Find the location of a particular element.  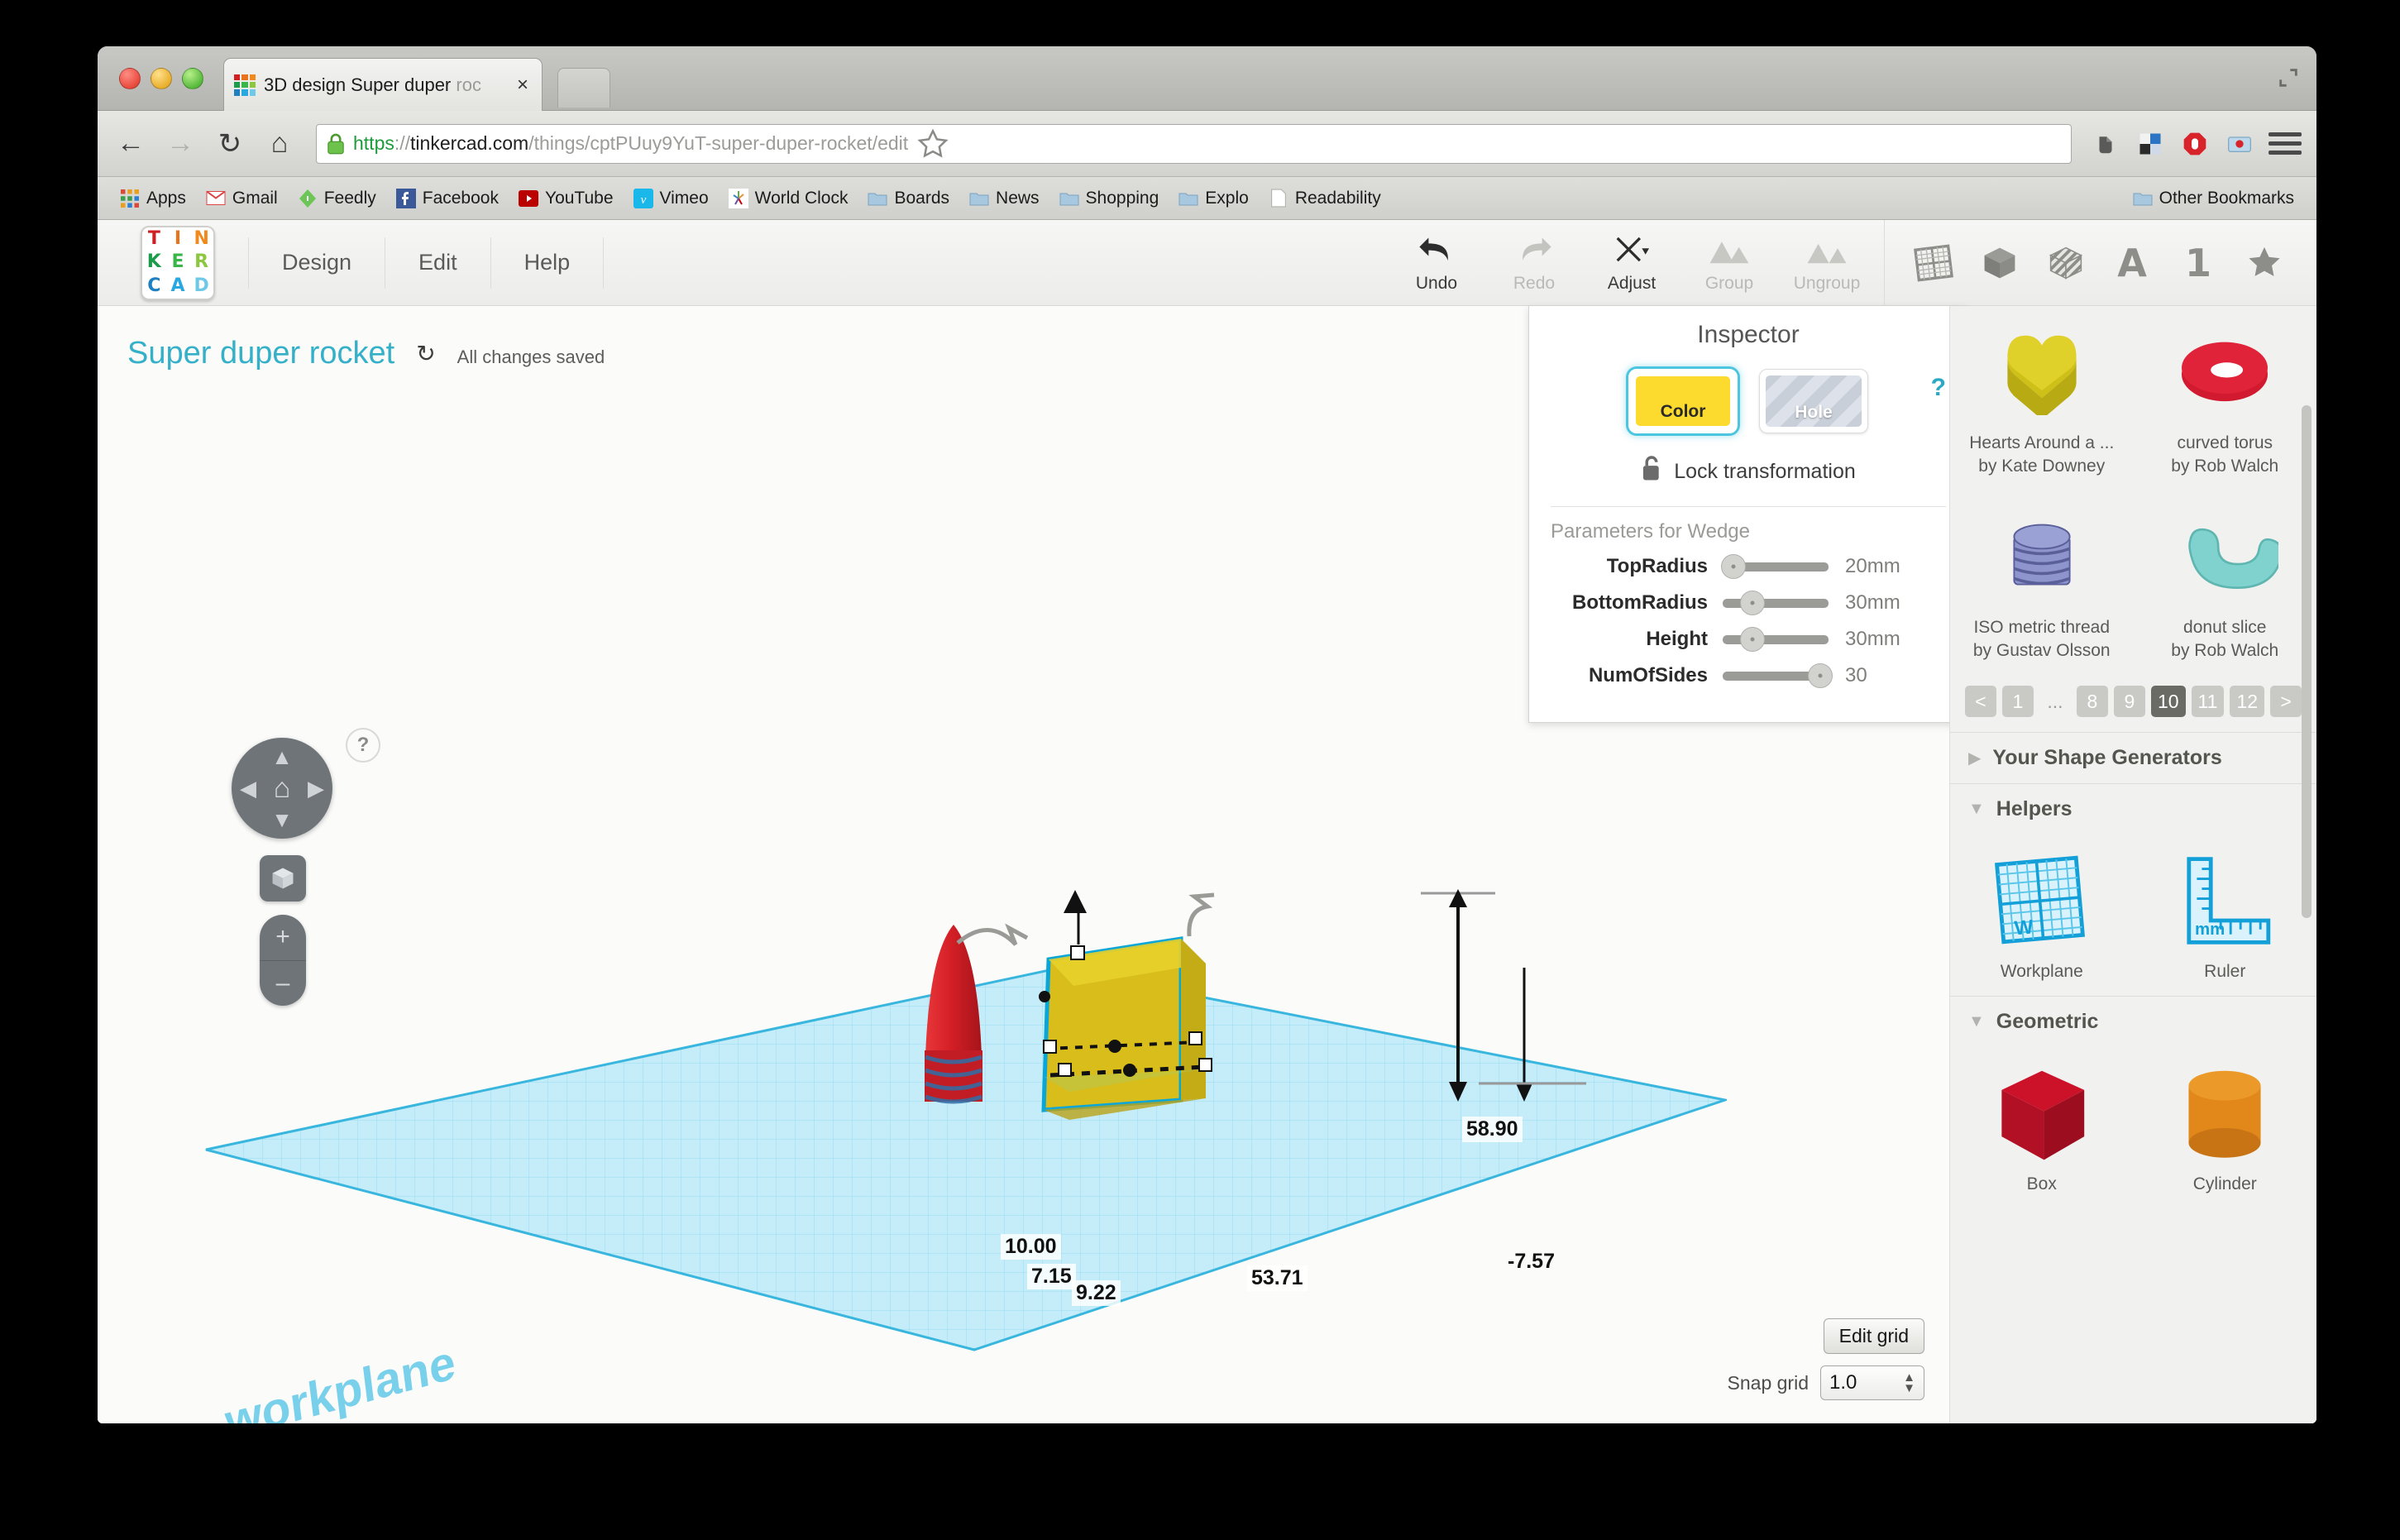

menu-item-help: Help is located at coordinates (548, 263).